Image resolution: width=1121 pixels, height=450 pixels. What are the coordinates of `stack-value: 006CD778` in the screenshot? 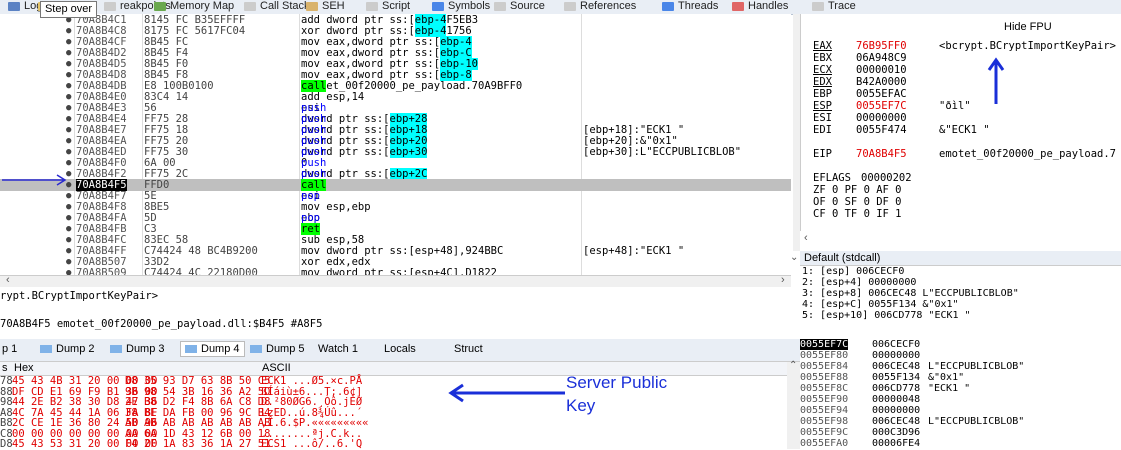 It's located at (896, 388).